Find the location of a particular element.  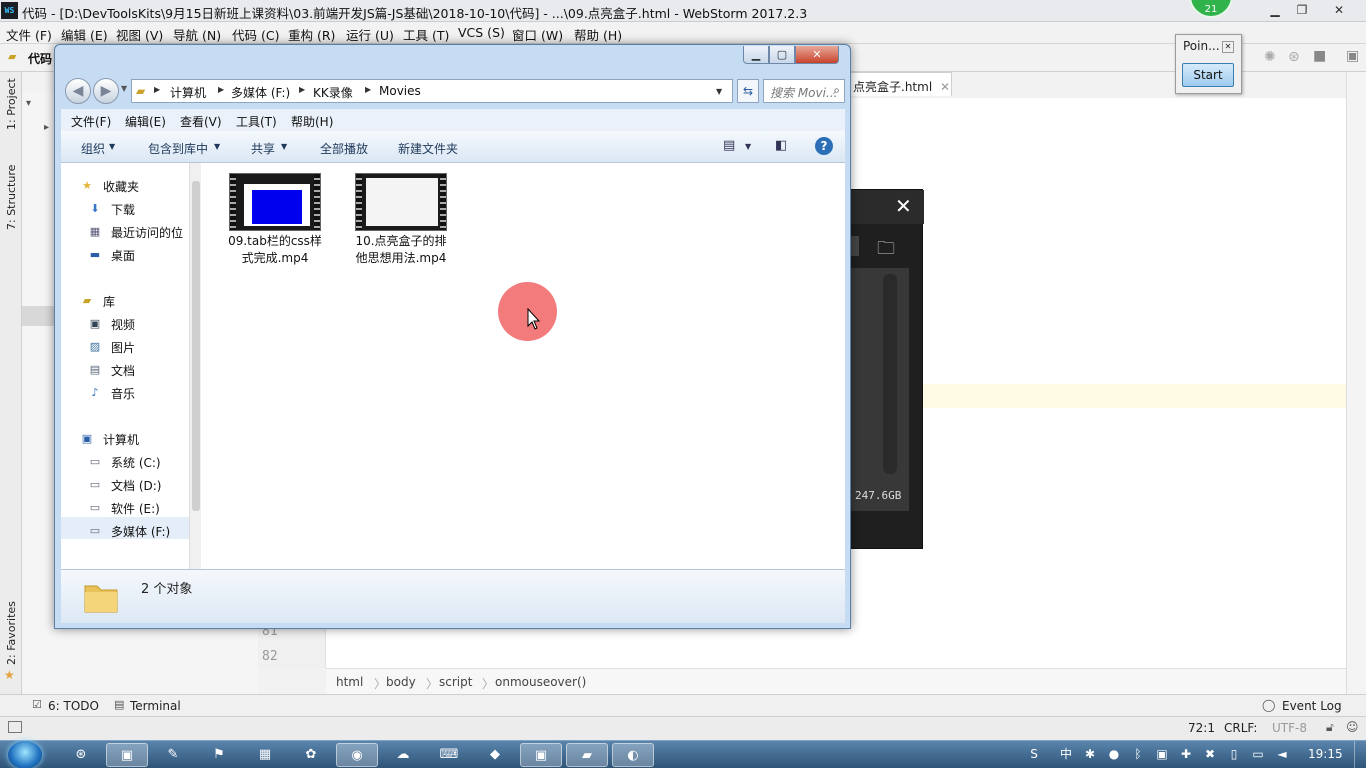

breadcrumb-html: html is located at coordinates (349, 682).